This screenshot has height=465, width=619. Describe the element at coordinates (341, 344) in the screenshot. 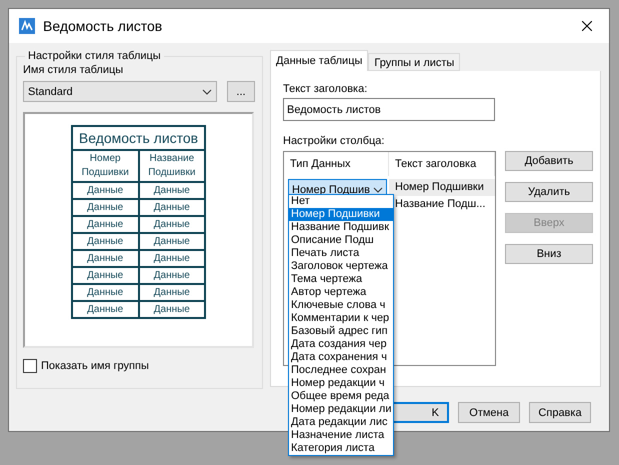

I see `dropdown-item: Дата создания чер` at that location.